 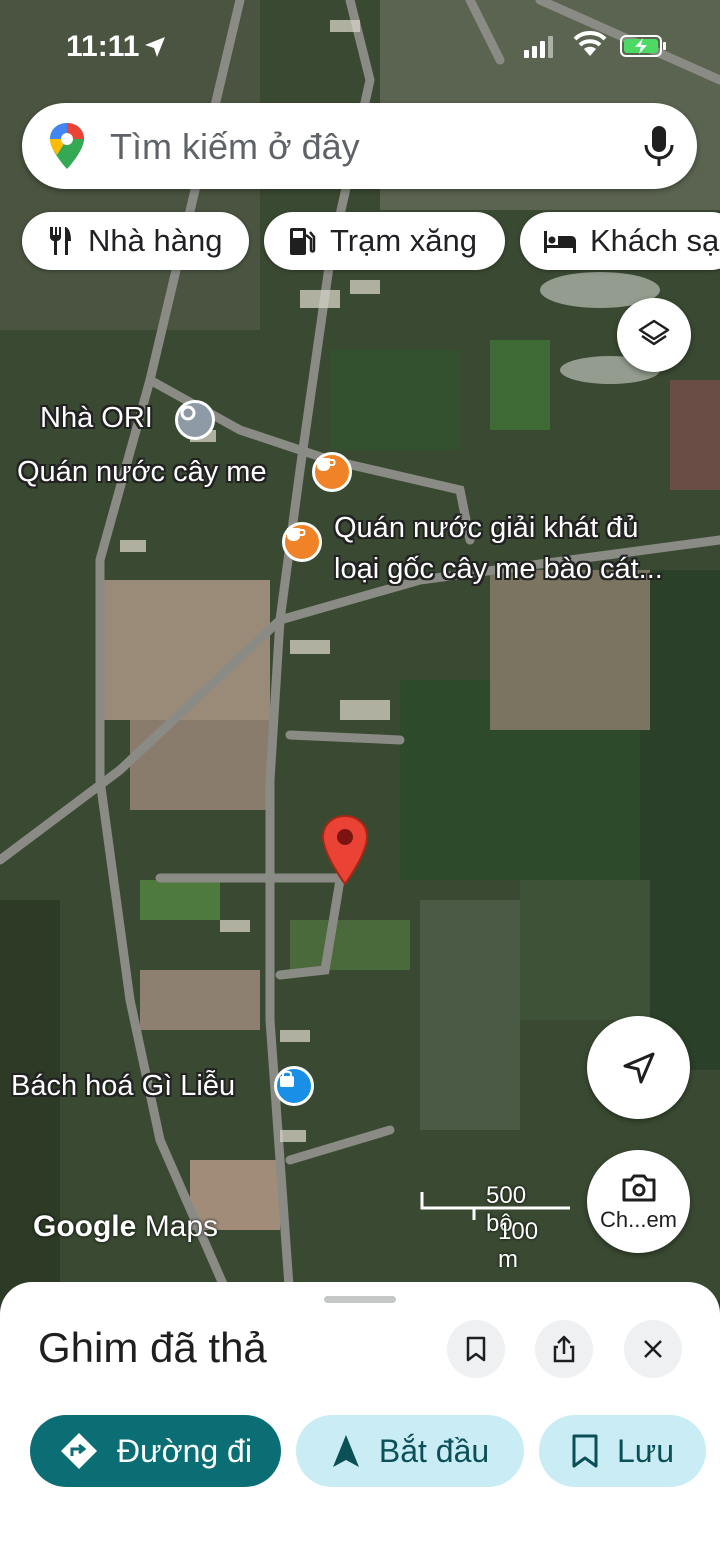 I want to click on gas-station-icon, so click(x=303, y=241).